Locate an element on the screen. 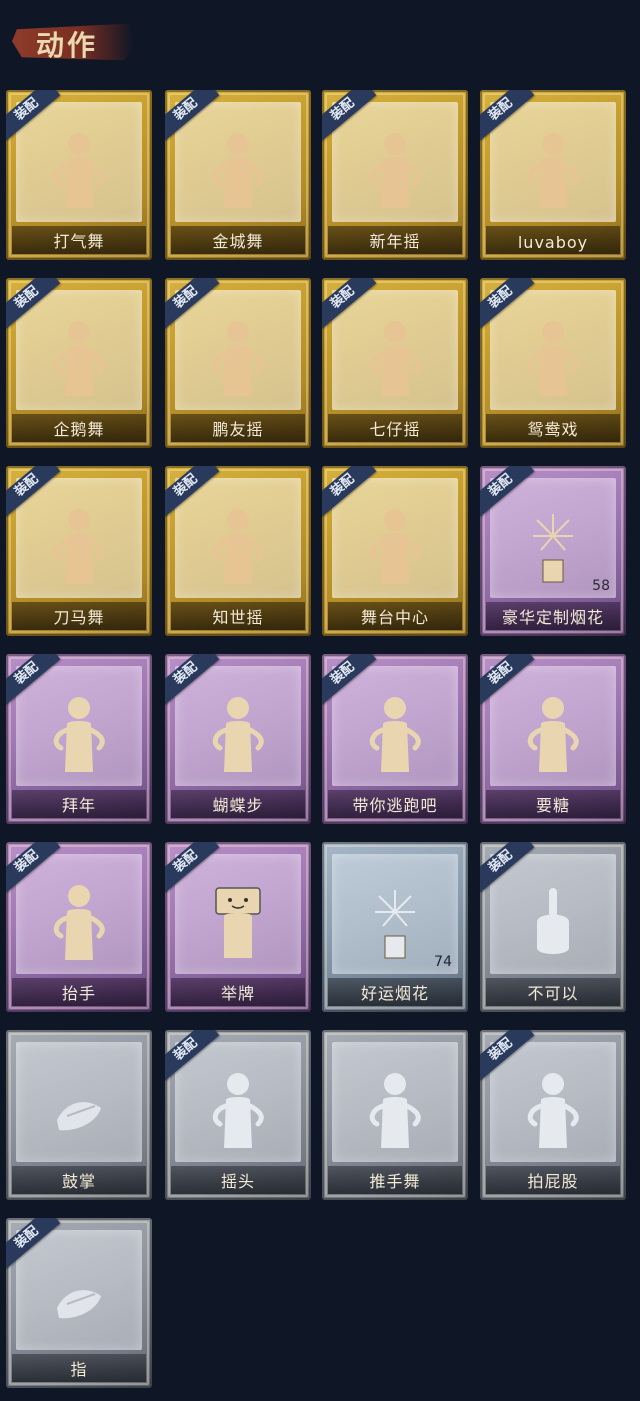  action-card: 举牌 装配 is located at coordinates (238, 927).